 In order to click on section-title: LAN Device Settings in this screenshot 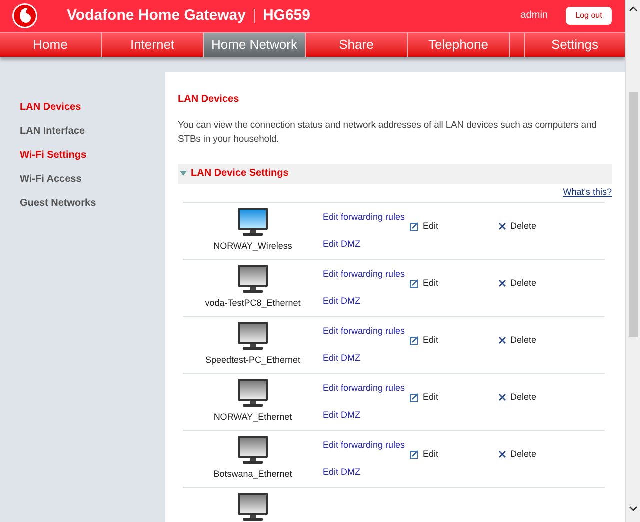, I will do `click(240, 174)`.